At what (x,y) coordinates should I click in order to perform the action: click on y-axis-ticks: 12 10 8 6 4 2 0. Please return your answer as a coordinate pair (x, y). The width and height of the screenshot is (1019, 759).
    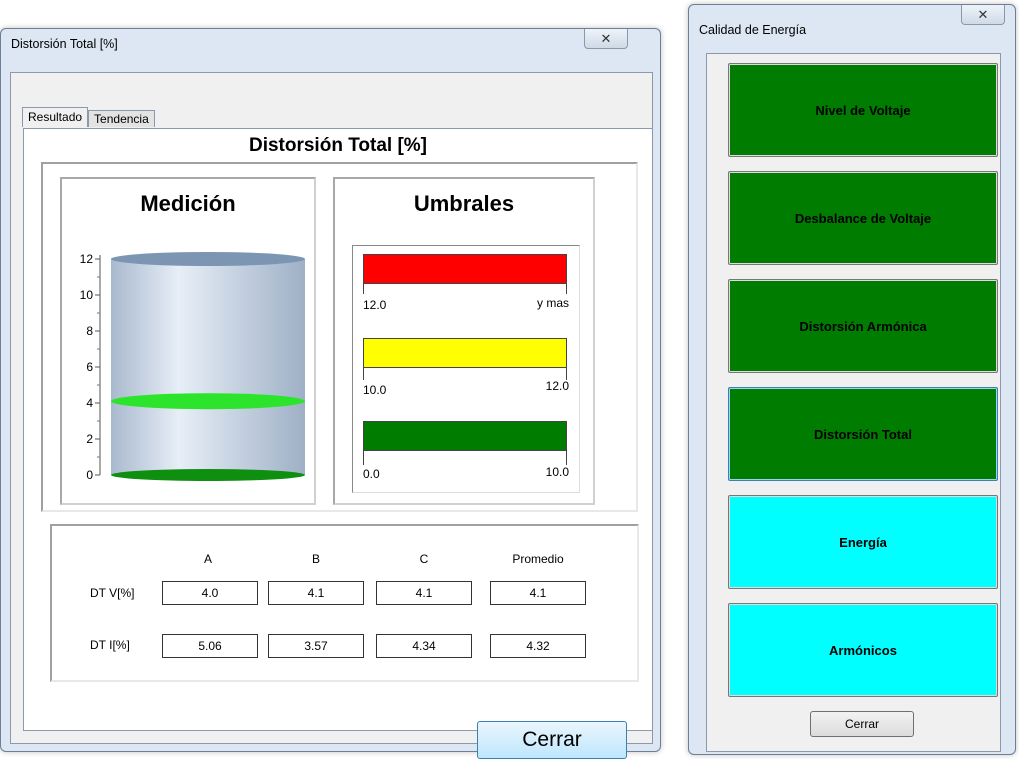
    Looking at the image, I should click on (90, 367).